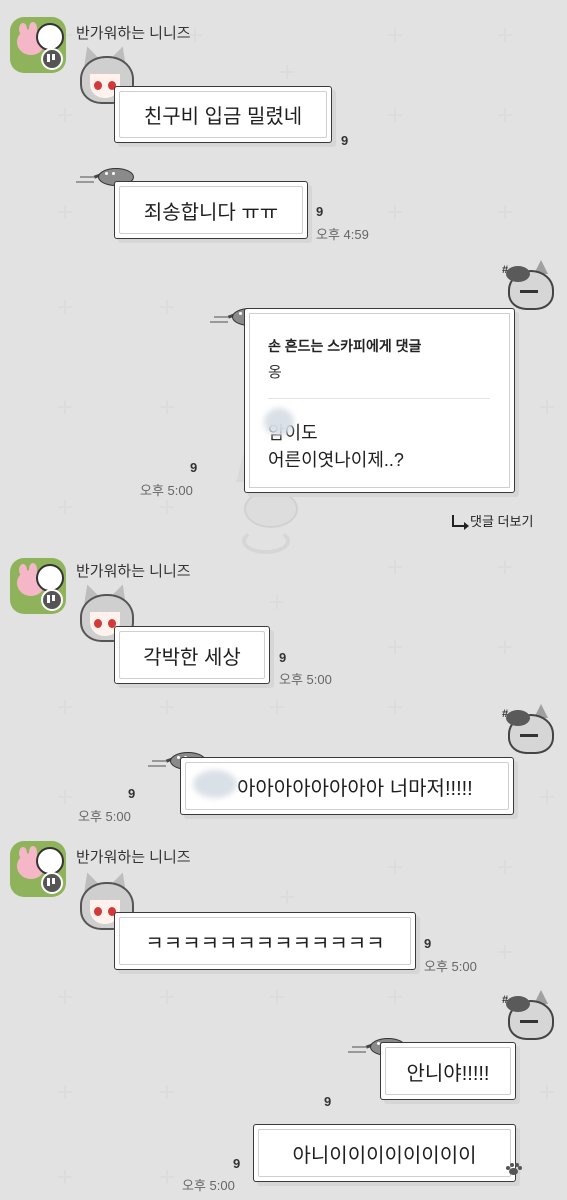 Image resolution: width=567 pixels, height=1200 pixels. What do you see at coordinates (342, 234) in the screenshot?
I see `message-time: 오후 4:59` at bounding box center [342, 234].